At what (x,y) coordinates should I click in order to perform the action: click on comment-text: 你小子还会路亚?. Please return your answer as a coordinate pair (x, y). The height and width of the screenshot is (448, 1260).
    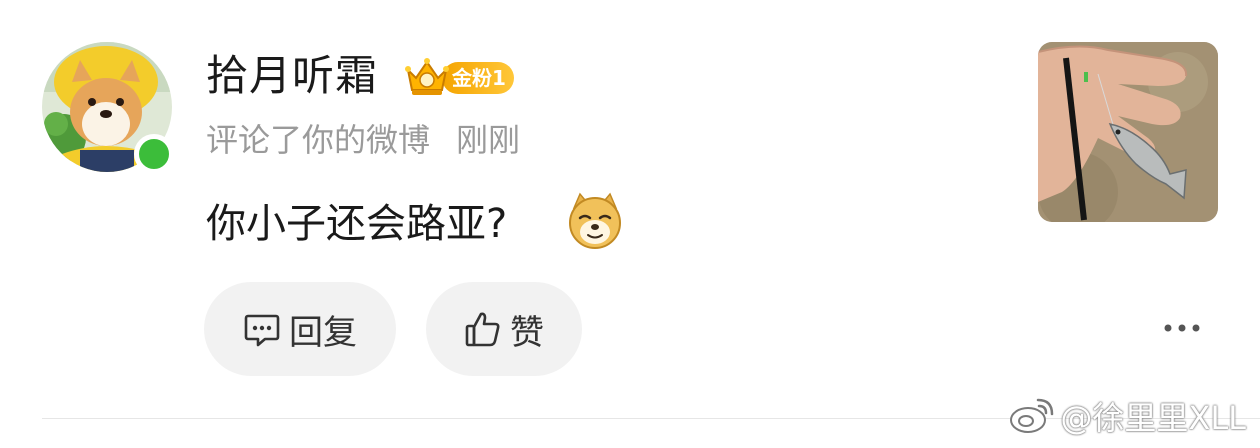
    Looking at the image, I should click on (357, 224).